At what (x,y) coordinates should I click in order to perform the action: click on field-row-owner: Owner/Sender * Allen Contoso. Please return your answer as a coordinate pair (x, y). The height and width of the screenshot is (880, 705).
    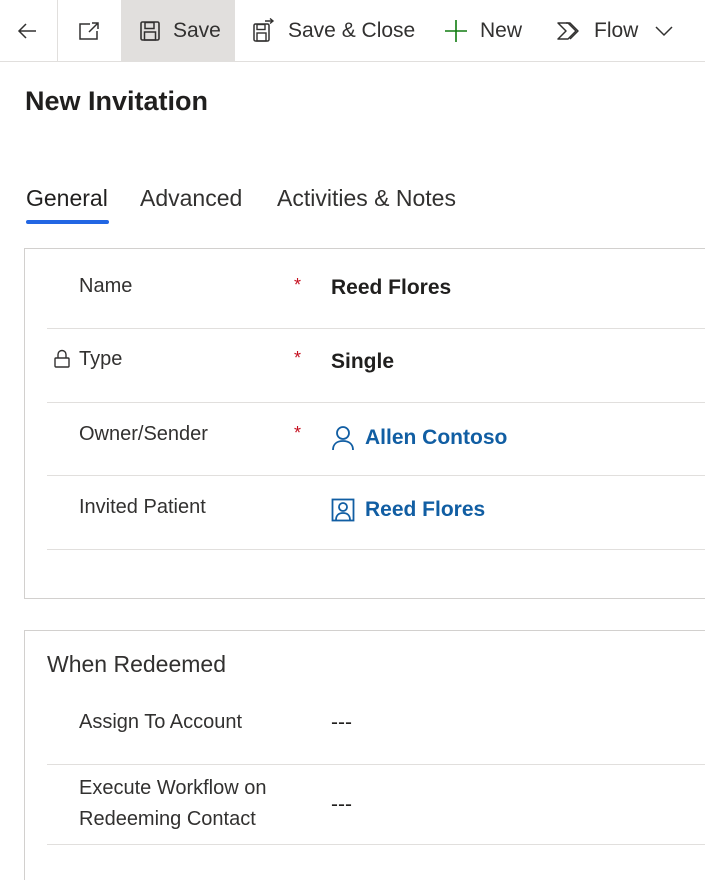
    Looking at the image, I should click on (376, 439).